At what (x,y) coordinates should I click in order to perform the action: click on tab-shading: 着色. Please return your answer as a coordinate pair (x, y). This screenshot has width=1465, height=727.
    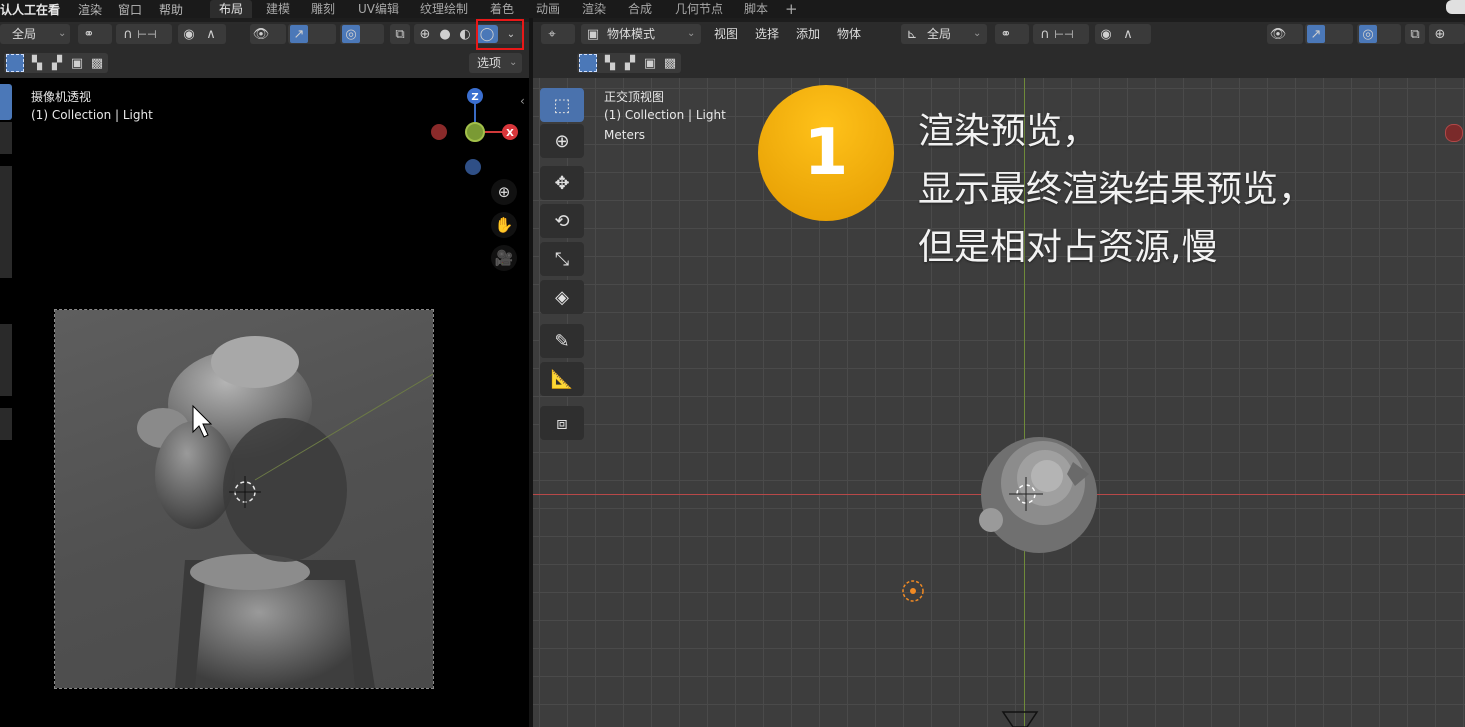
    Looking at the image, I should click on (502, 9).